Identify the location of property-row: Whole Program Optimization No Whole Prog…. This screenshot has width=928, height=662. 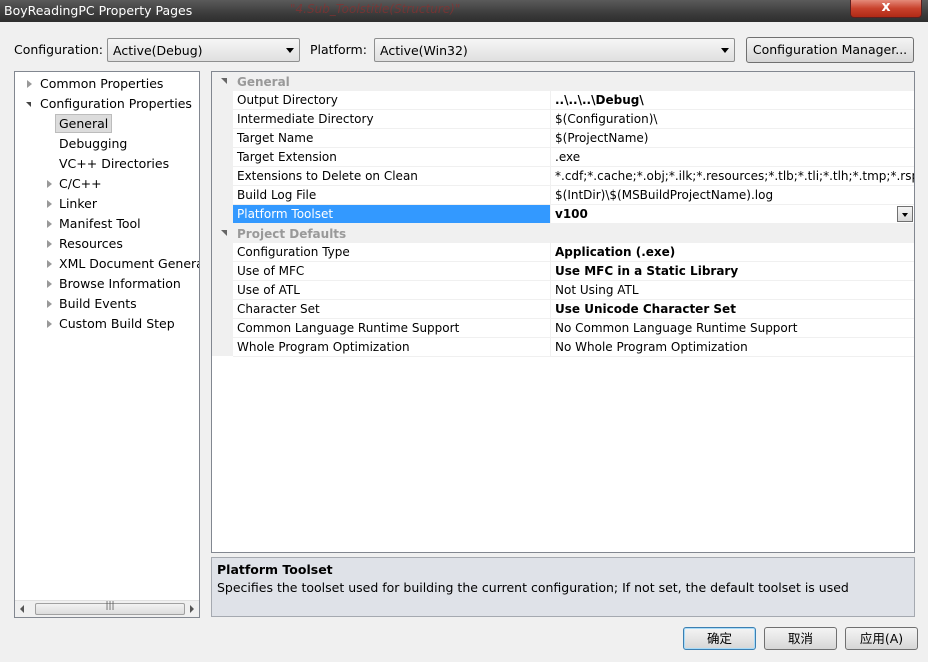
(563, 347).